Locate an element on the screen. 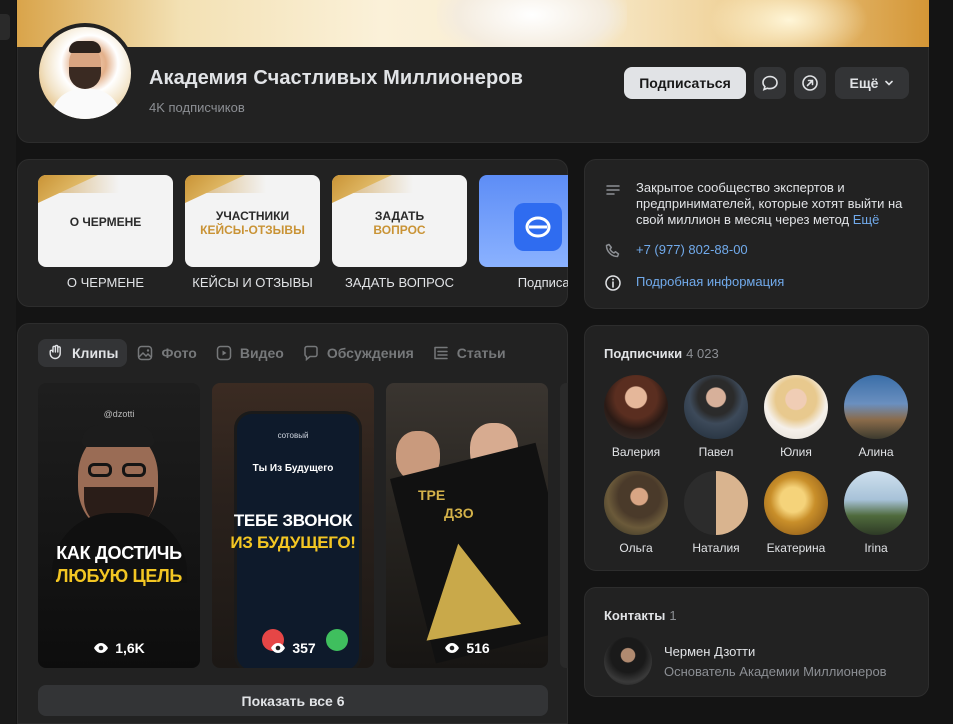 This screenshot has height=724, width=953. quick-link-label: Подписат is located at coordinates (542, 282).